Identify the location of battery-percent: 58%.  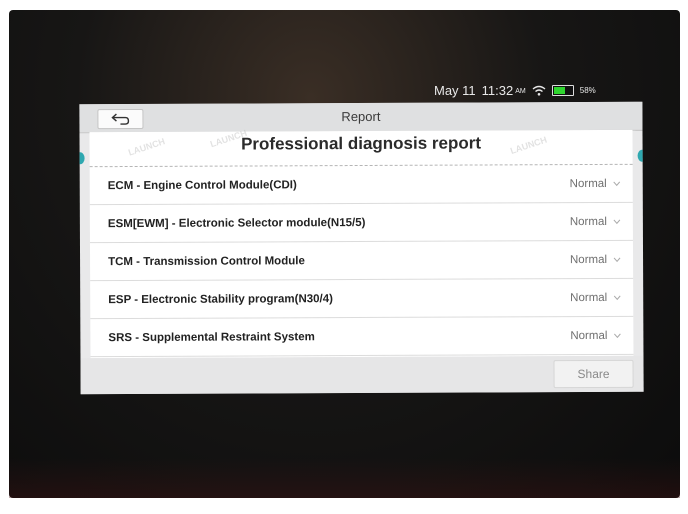
(587, 90).